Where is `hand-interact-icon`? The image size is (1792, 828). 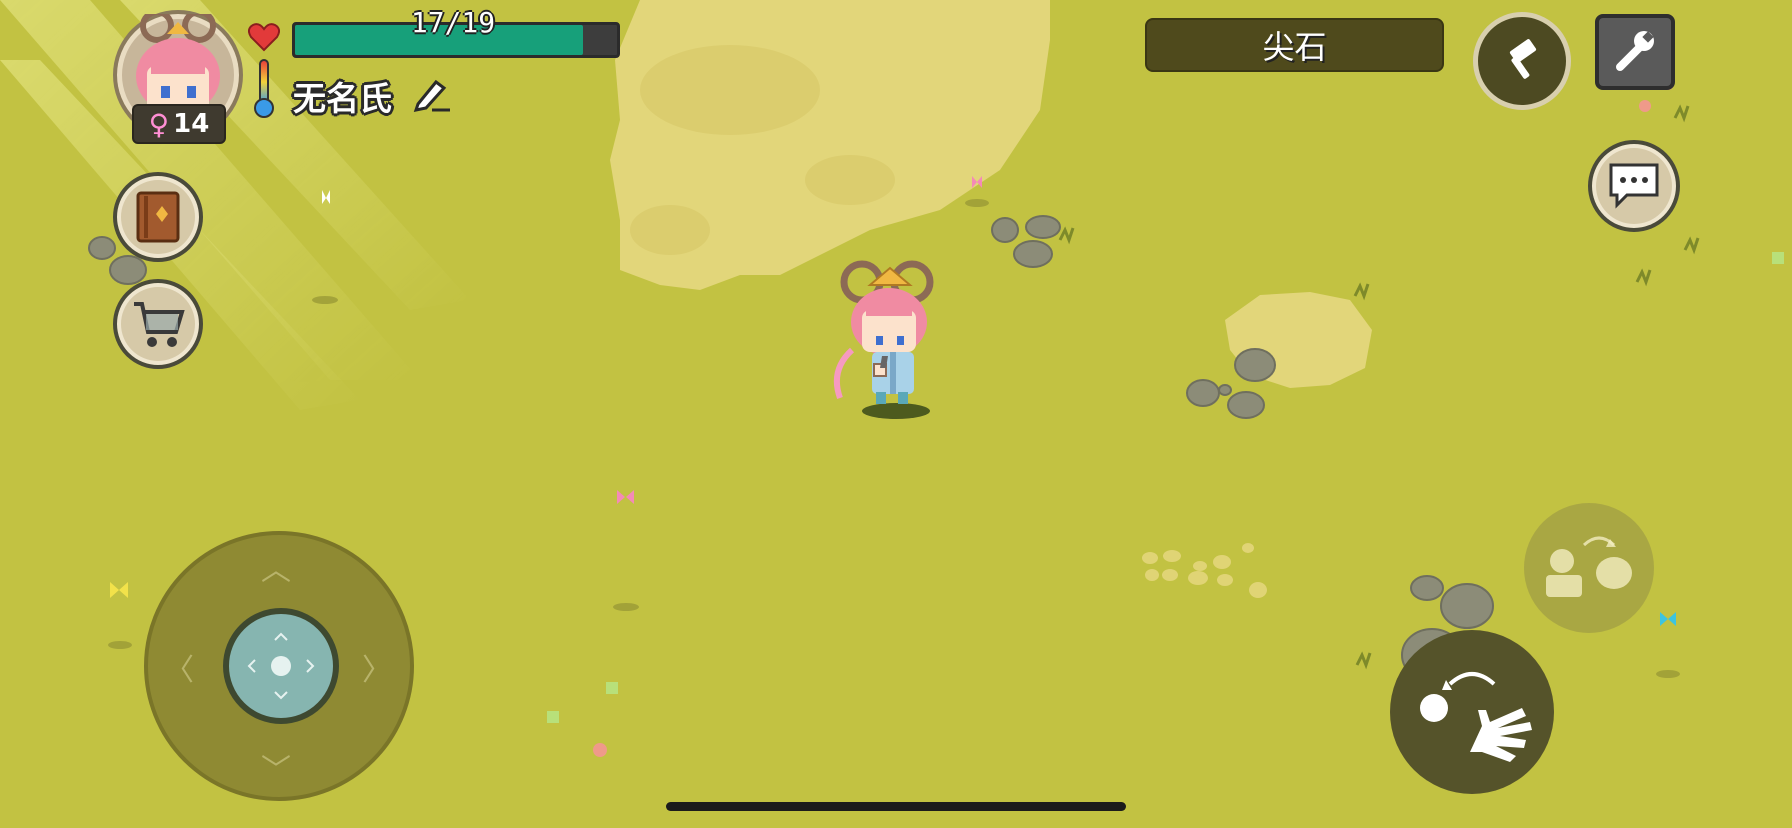
hand-interact-icon is located at coordinates (1476, 717).